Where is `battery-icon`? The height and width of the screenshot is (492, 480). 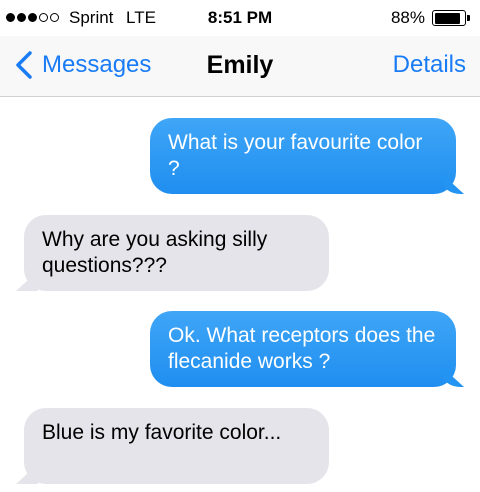
battery-icon is located at coordinates (449, 18).